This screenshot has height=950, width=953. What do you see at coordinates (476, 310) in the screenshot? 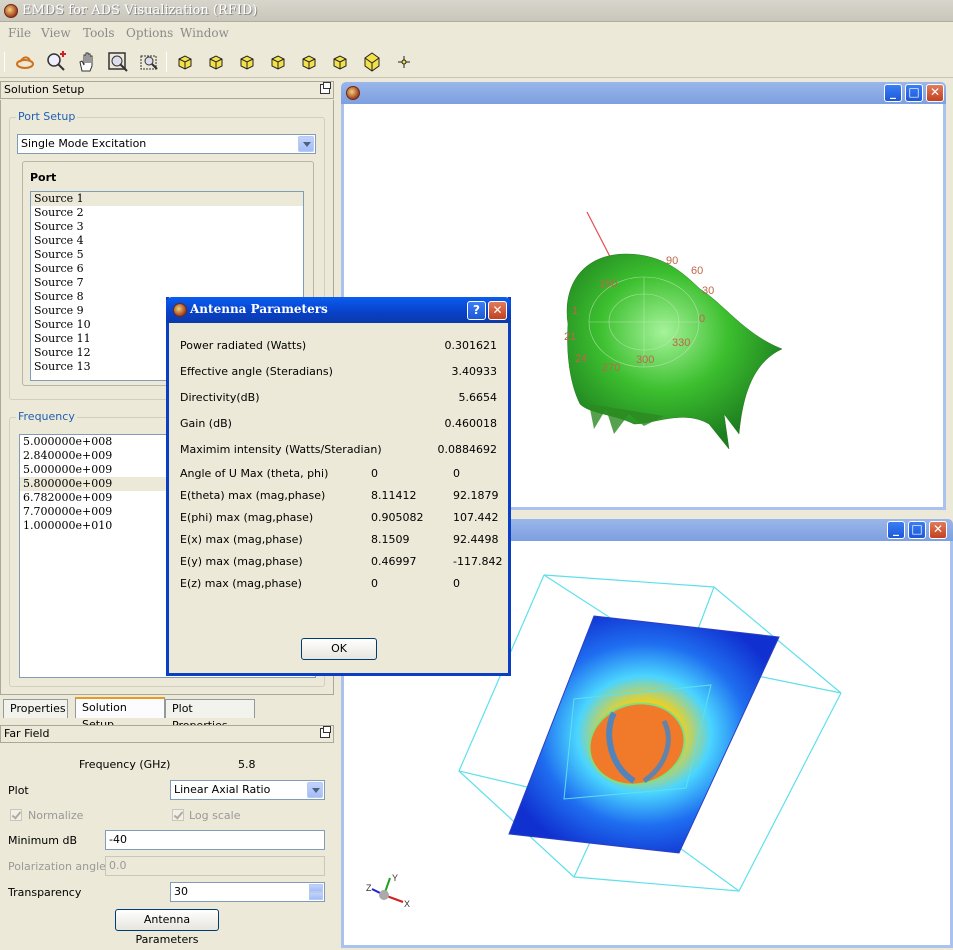
I see `help-icon: ?` at bounding box center [476, 310].